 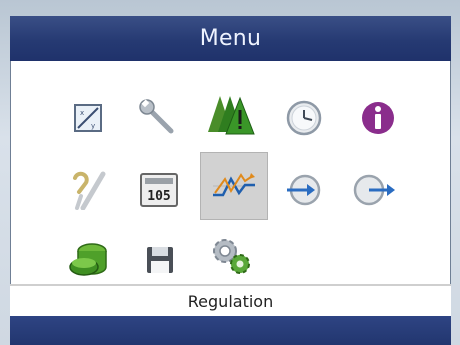 I want to click on alarm-button, so click(x=231, y=114).